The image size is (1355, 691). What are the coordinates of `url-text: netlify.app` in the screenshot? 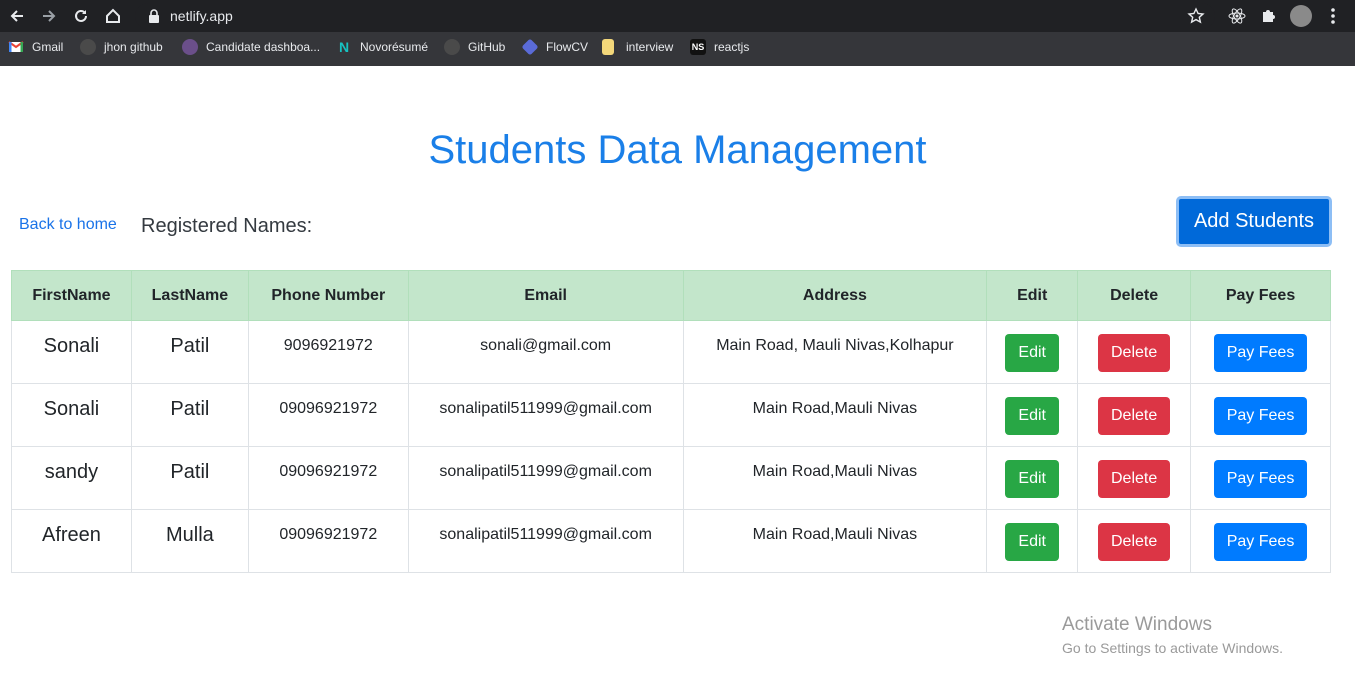 It's located at (201, 16).